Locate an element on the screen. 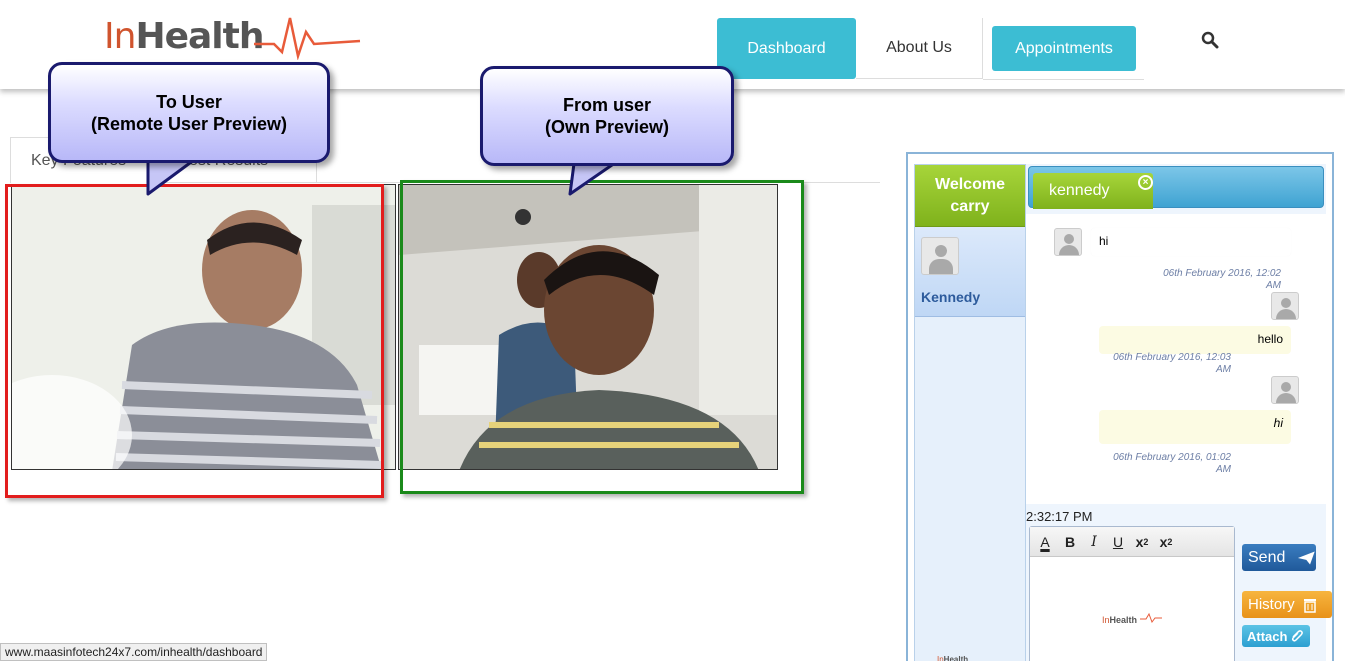 The height and width of the screenshot is (661, 1345). underline-button: U is located at coordinates (1118, 542).